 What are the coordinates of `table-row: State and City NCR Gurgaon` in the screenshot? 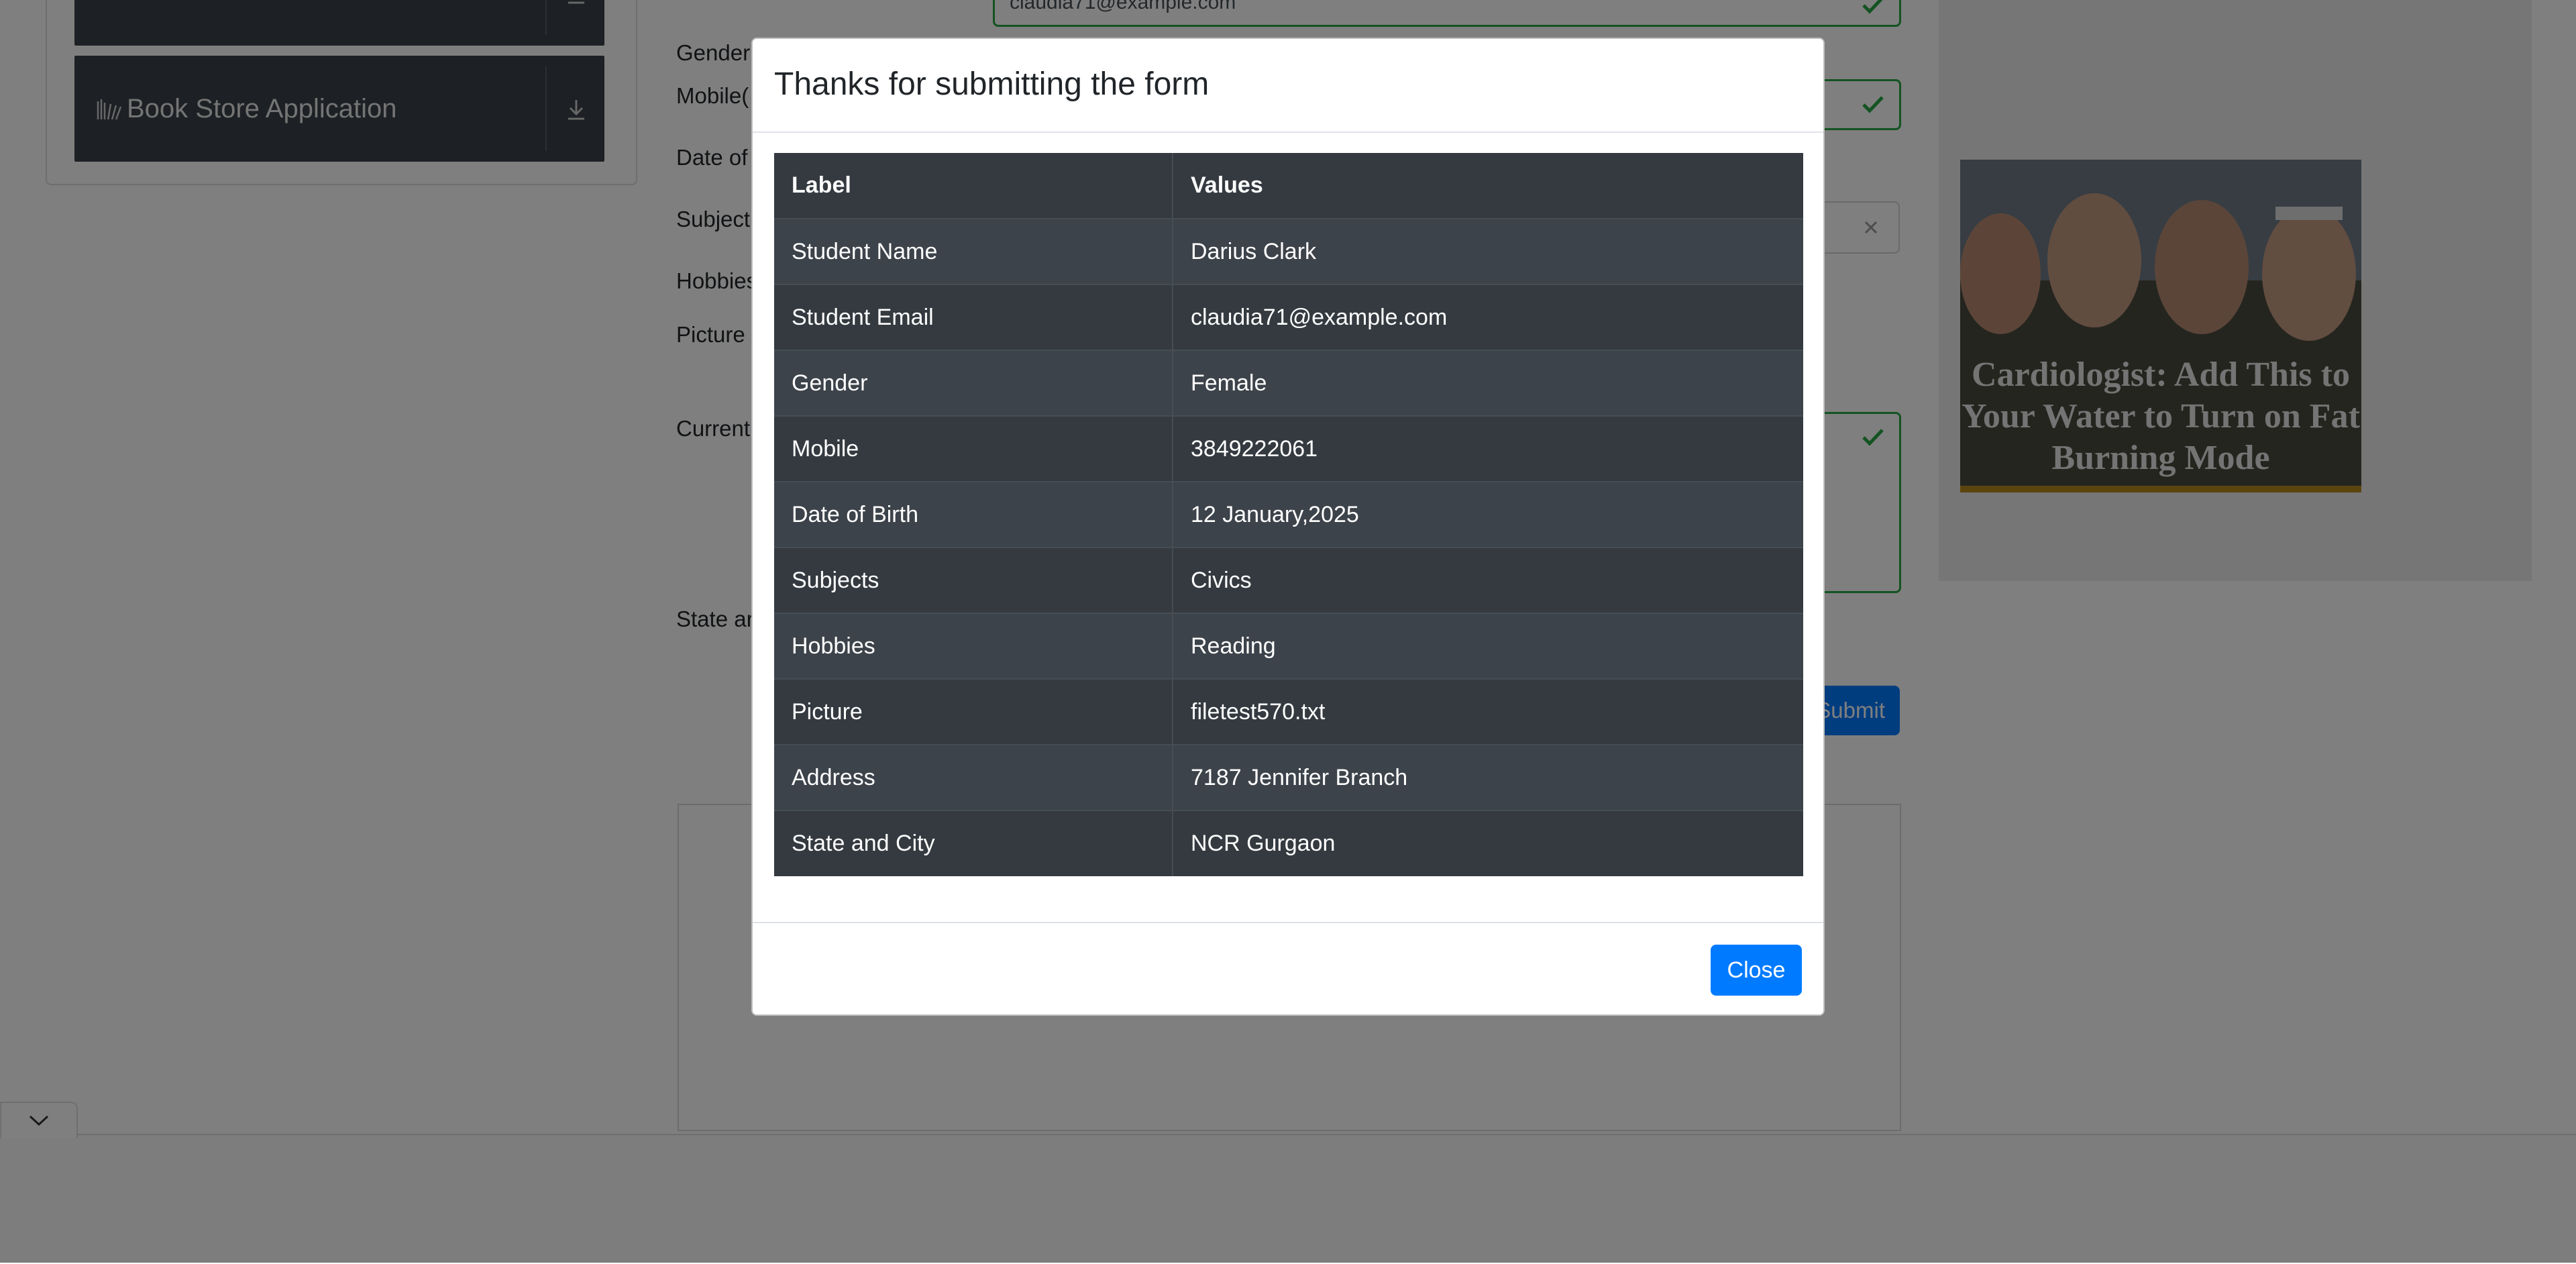 It's located at (1288, 843).